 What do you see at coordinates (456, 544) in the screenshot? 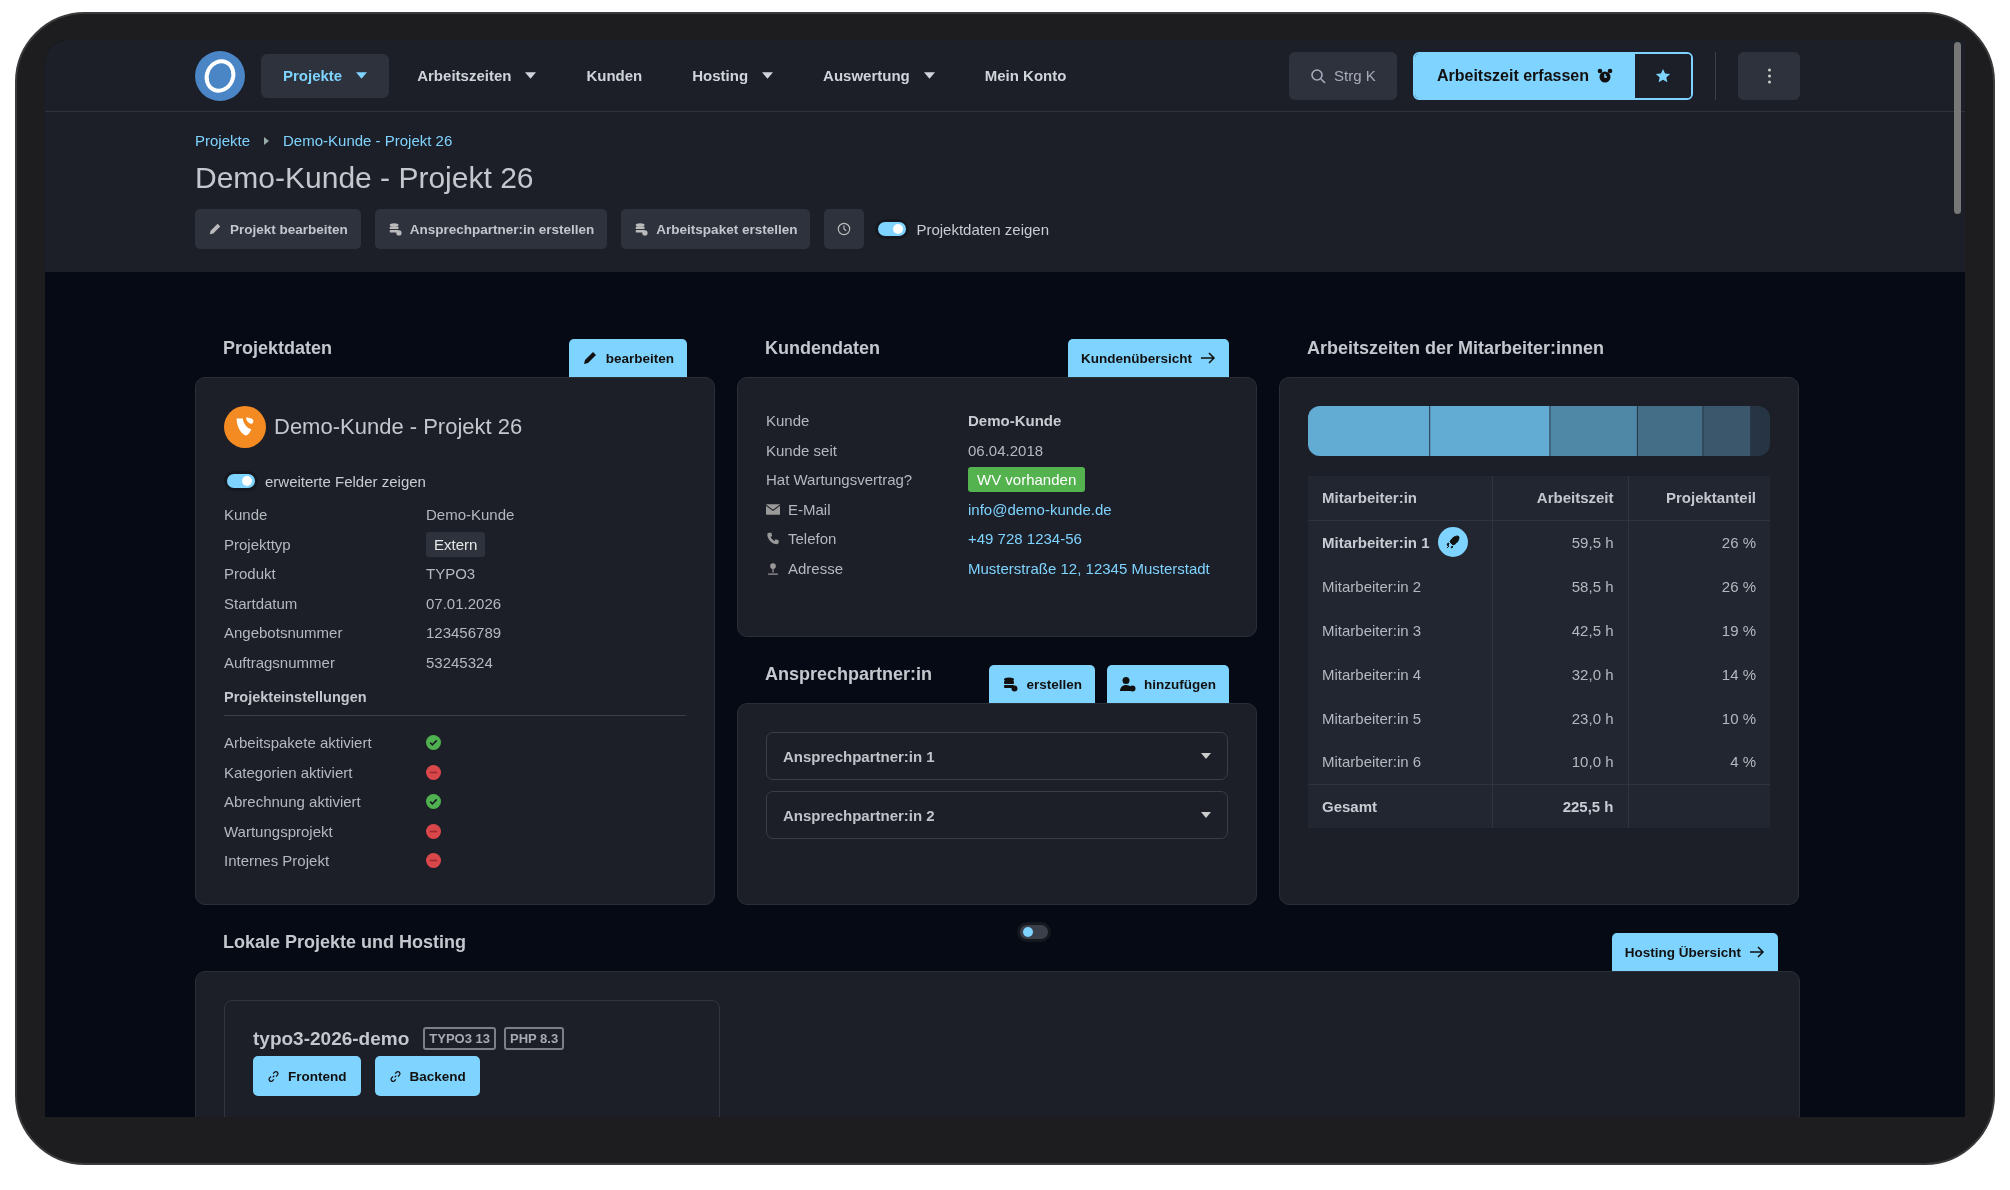
I see `type-tag: Extern` at bounding box center [456, 544].